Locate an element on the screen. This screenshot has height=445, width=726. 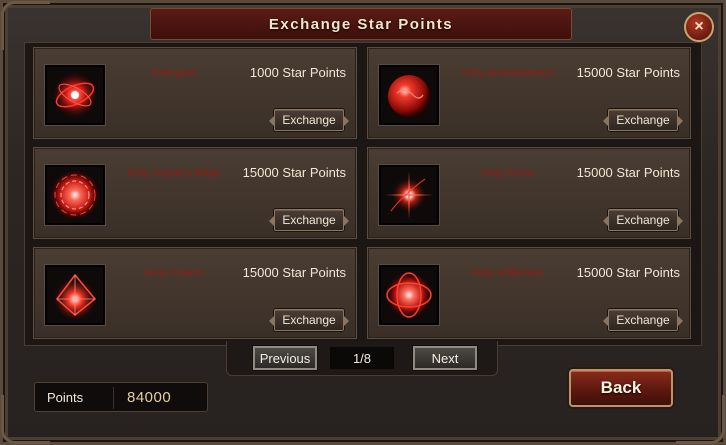
close-icon: × is located at coordinates (699, 26).